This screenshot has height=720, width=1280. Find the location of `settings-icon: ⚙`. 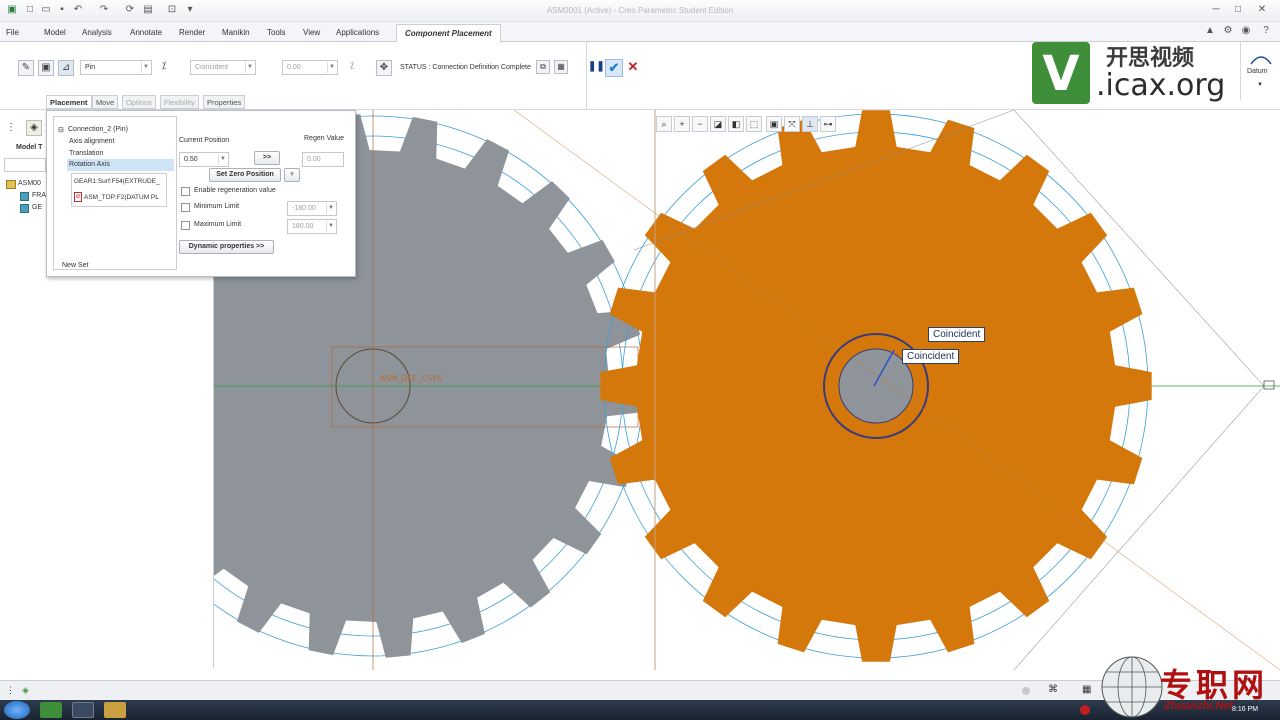

settings-icon: ⚙ is located at coordinates (1228, 31).